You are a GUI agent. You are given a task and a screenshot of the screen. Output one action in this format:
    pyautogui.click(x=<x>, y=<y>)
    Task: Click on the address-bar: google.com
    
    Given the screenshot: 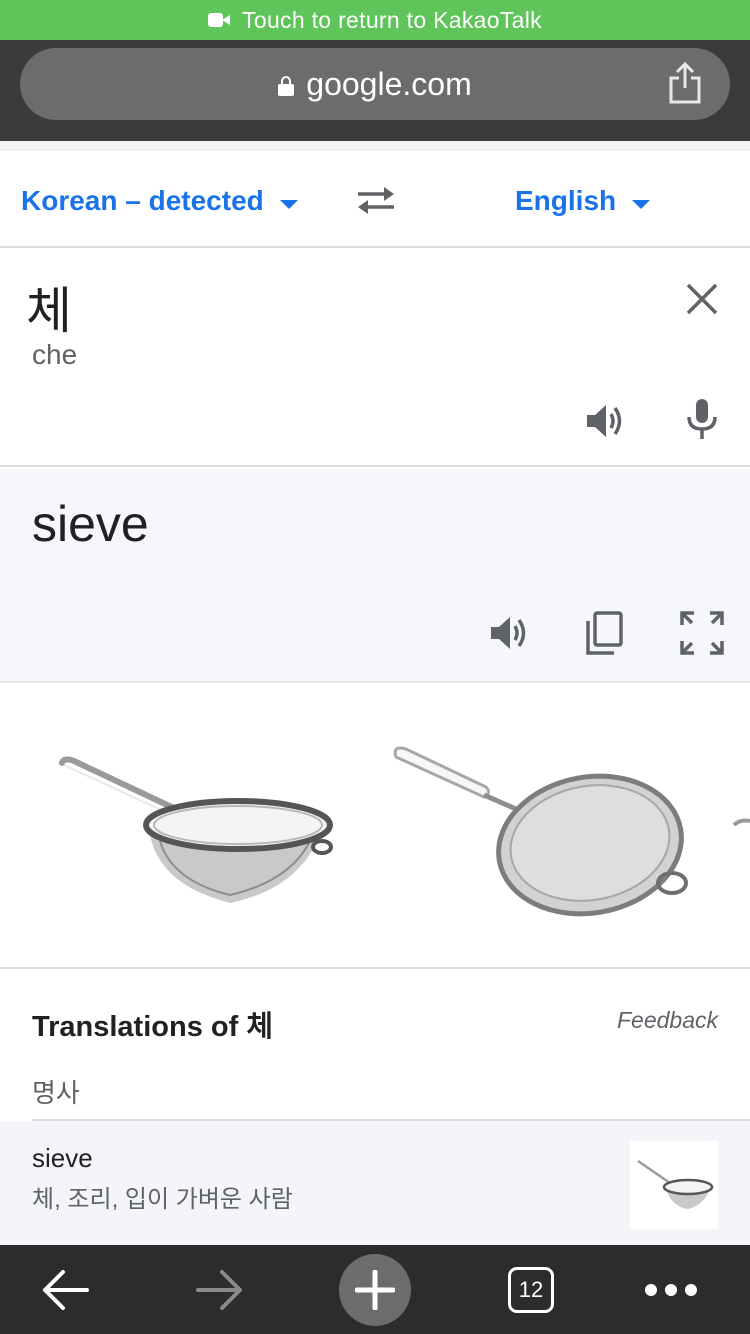 What is the action you would take?
    pyautogui.click(x=375, y=84)
    